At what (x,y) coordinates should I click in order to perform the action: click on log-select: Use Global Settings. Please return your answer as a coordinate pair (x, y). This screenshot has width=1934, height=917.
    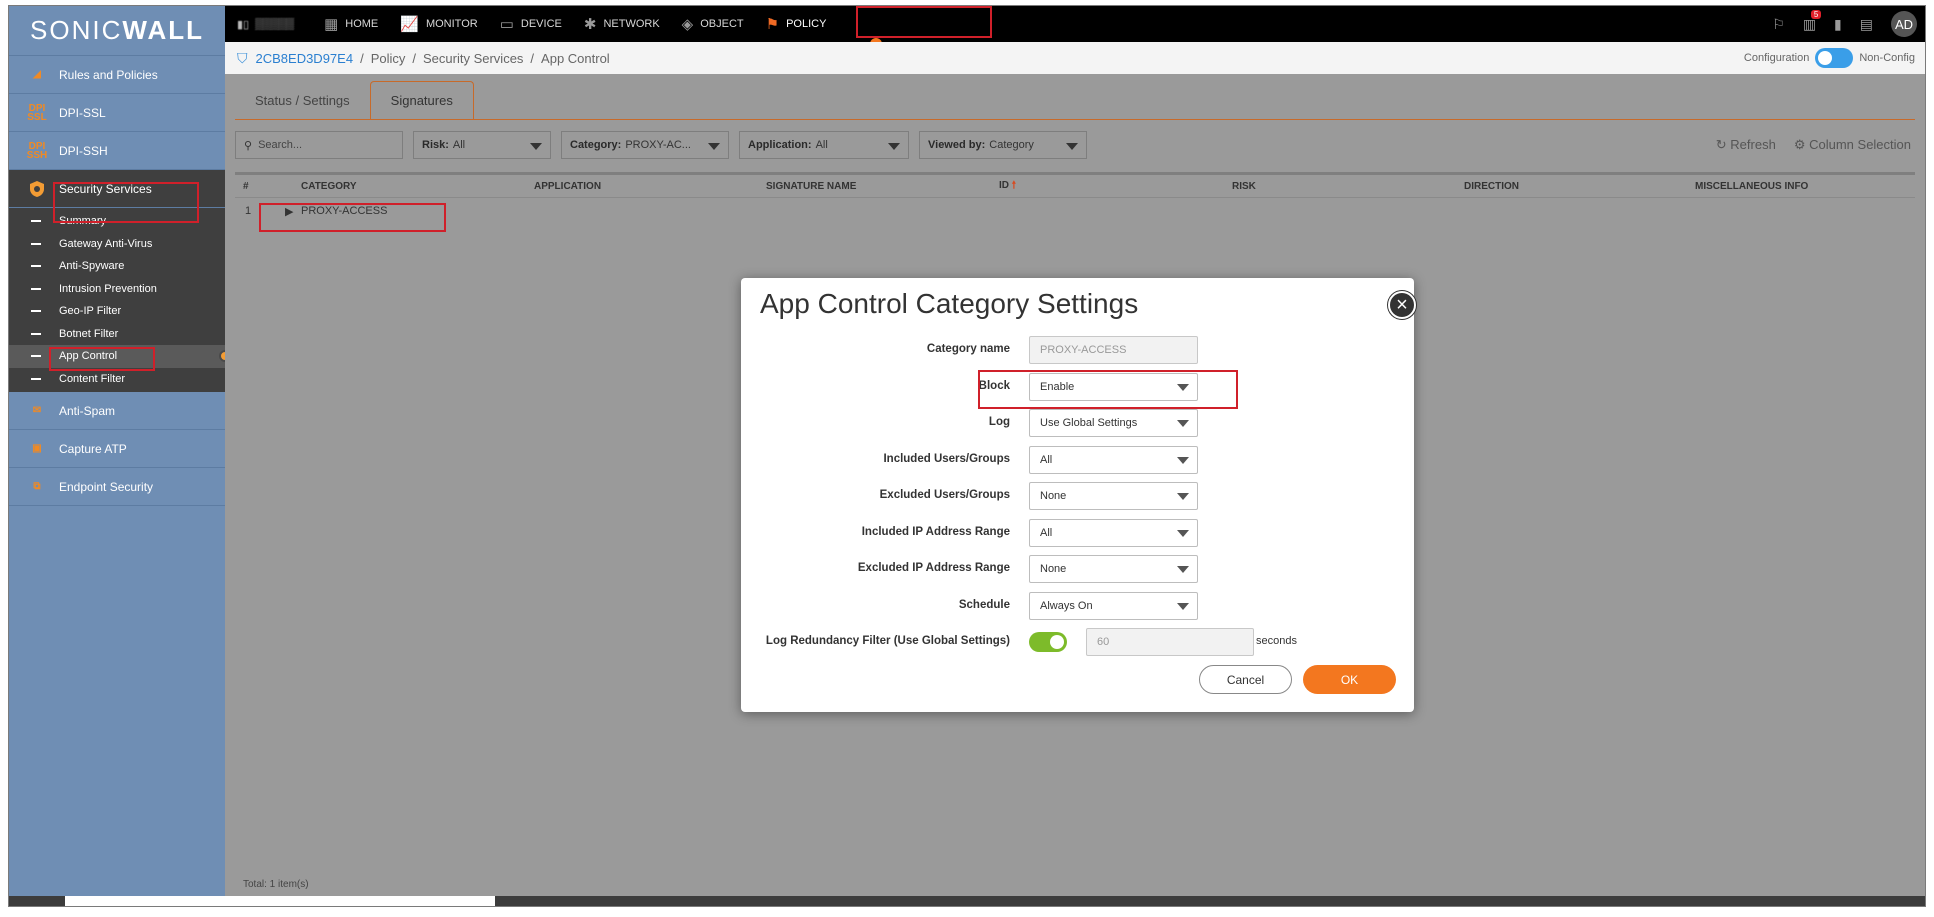
    Looking at the image, I should click on (1113, 423).